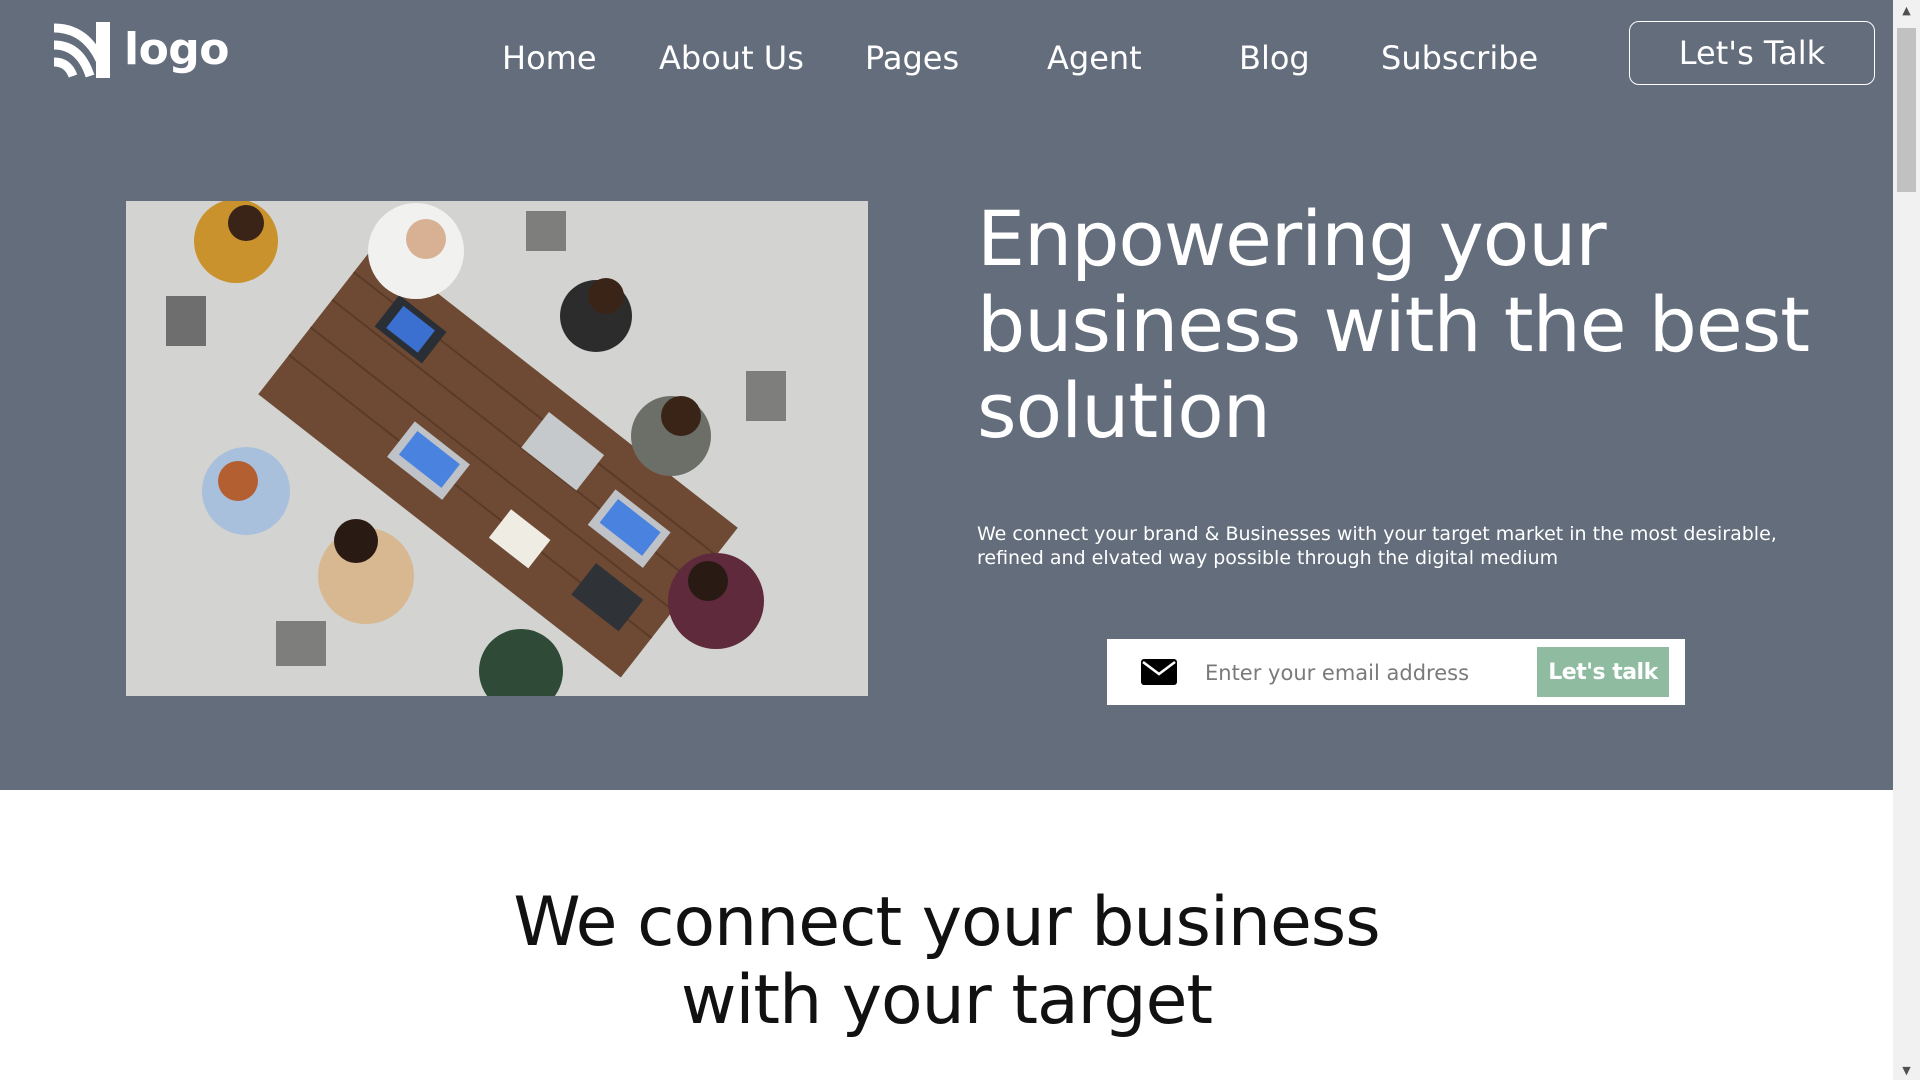  I want to click on section-title-line1: We connect your business, so click(946, 922).